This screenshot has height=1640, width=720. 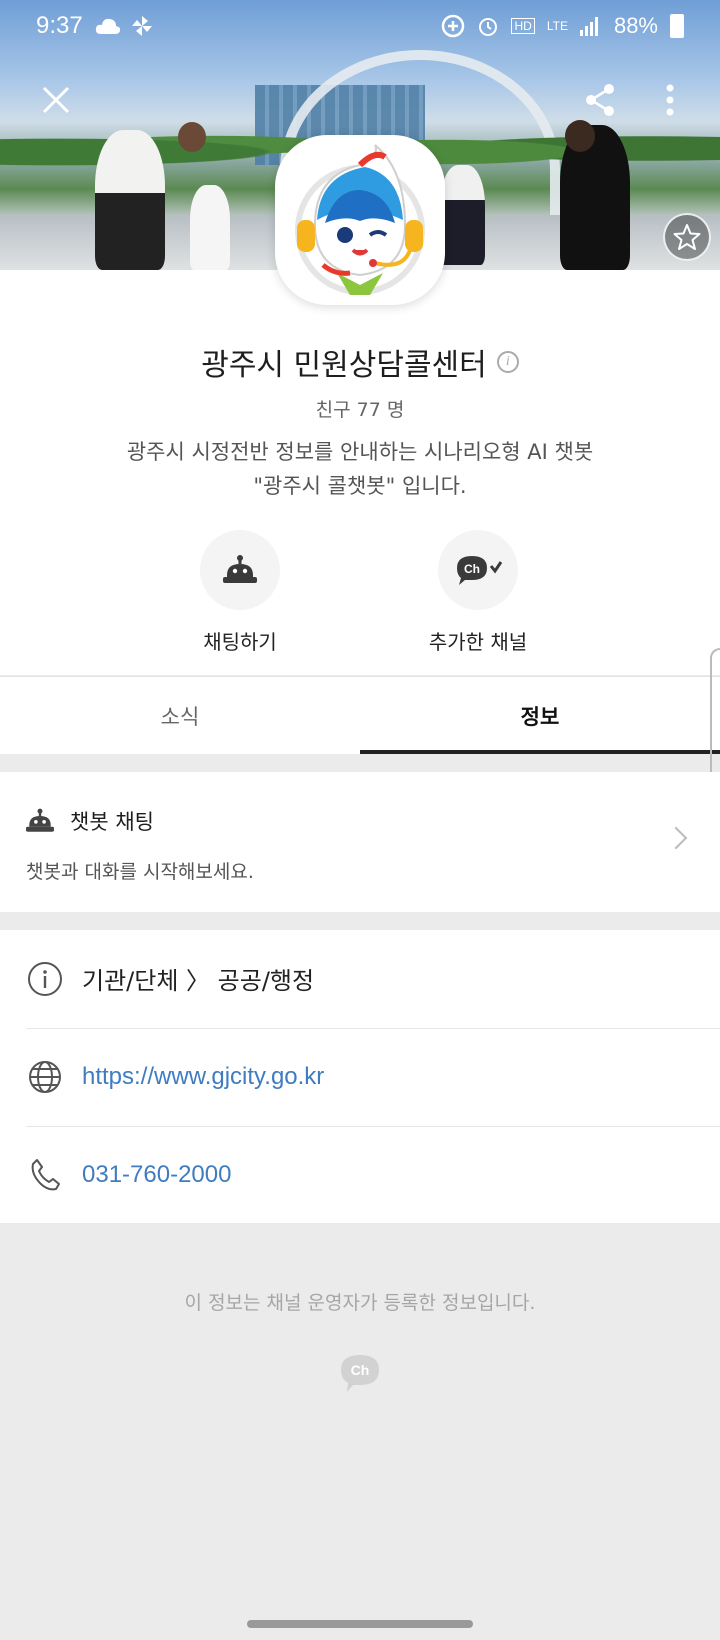 I want to click on pinwheel-icon, so click(x=141, y=26).